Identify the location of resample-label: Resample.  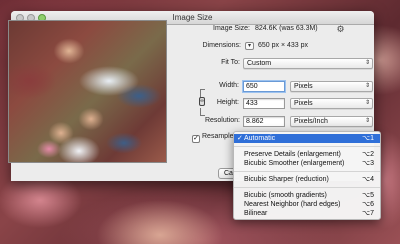
(218, 136).